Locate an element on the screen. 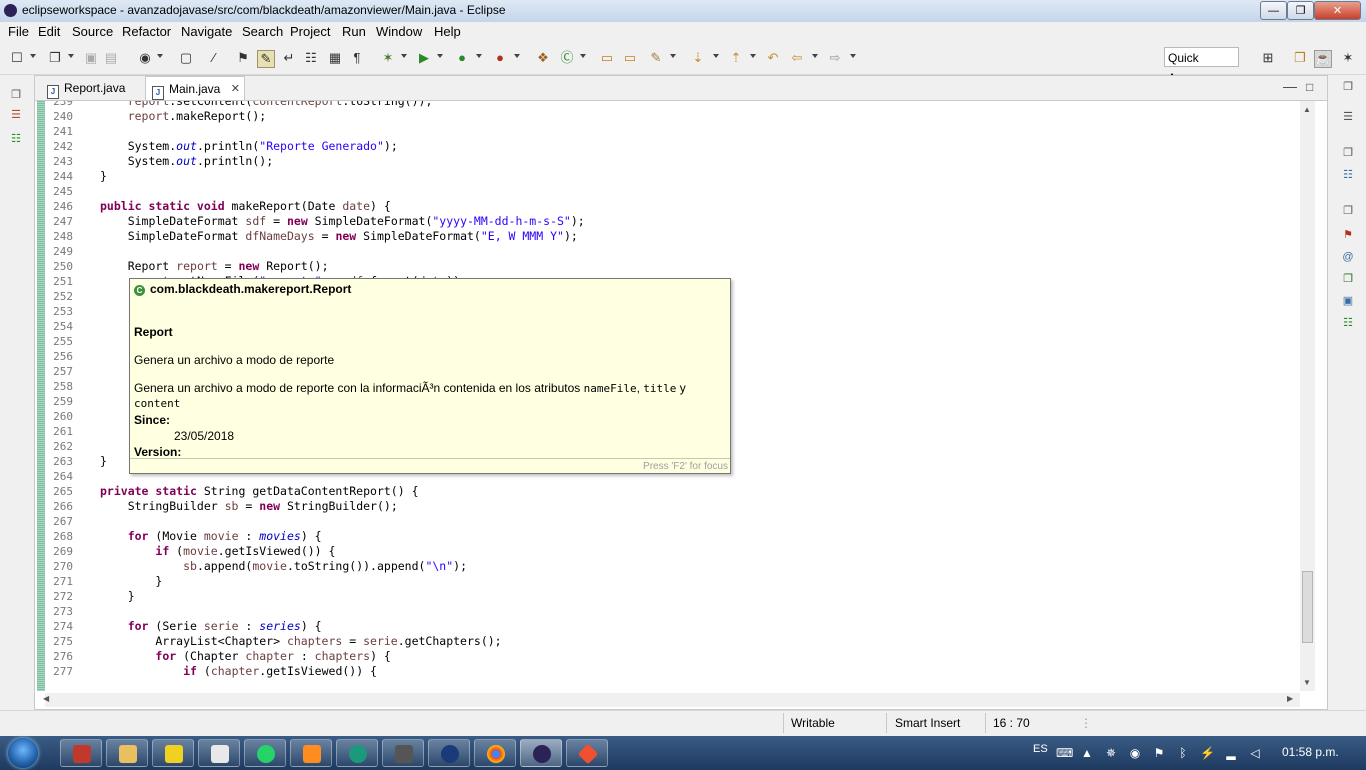  scroll-left-icon: ◀ is located at coordinates (46, 698).